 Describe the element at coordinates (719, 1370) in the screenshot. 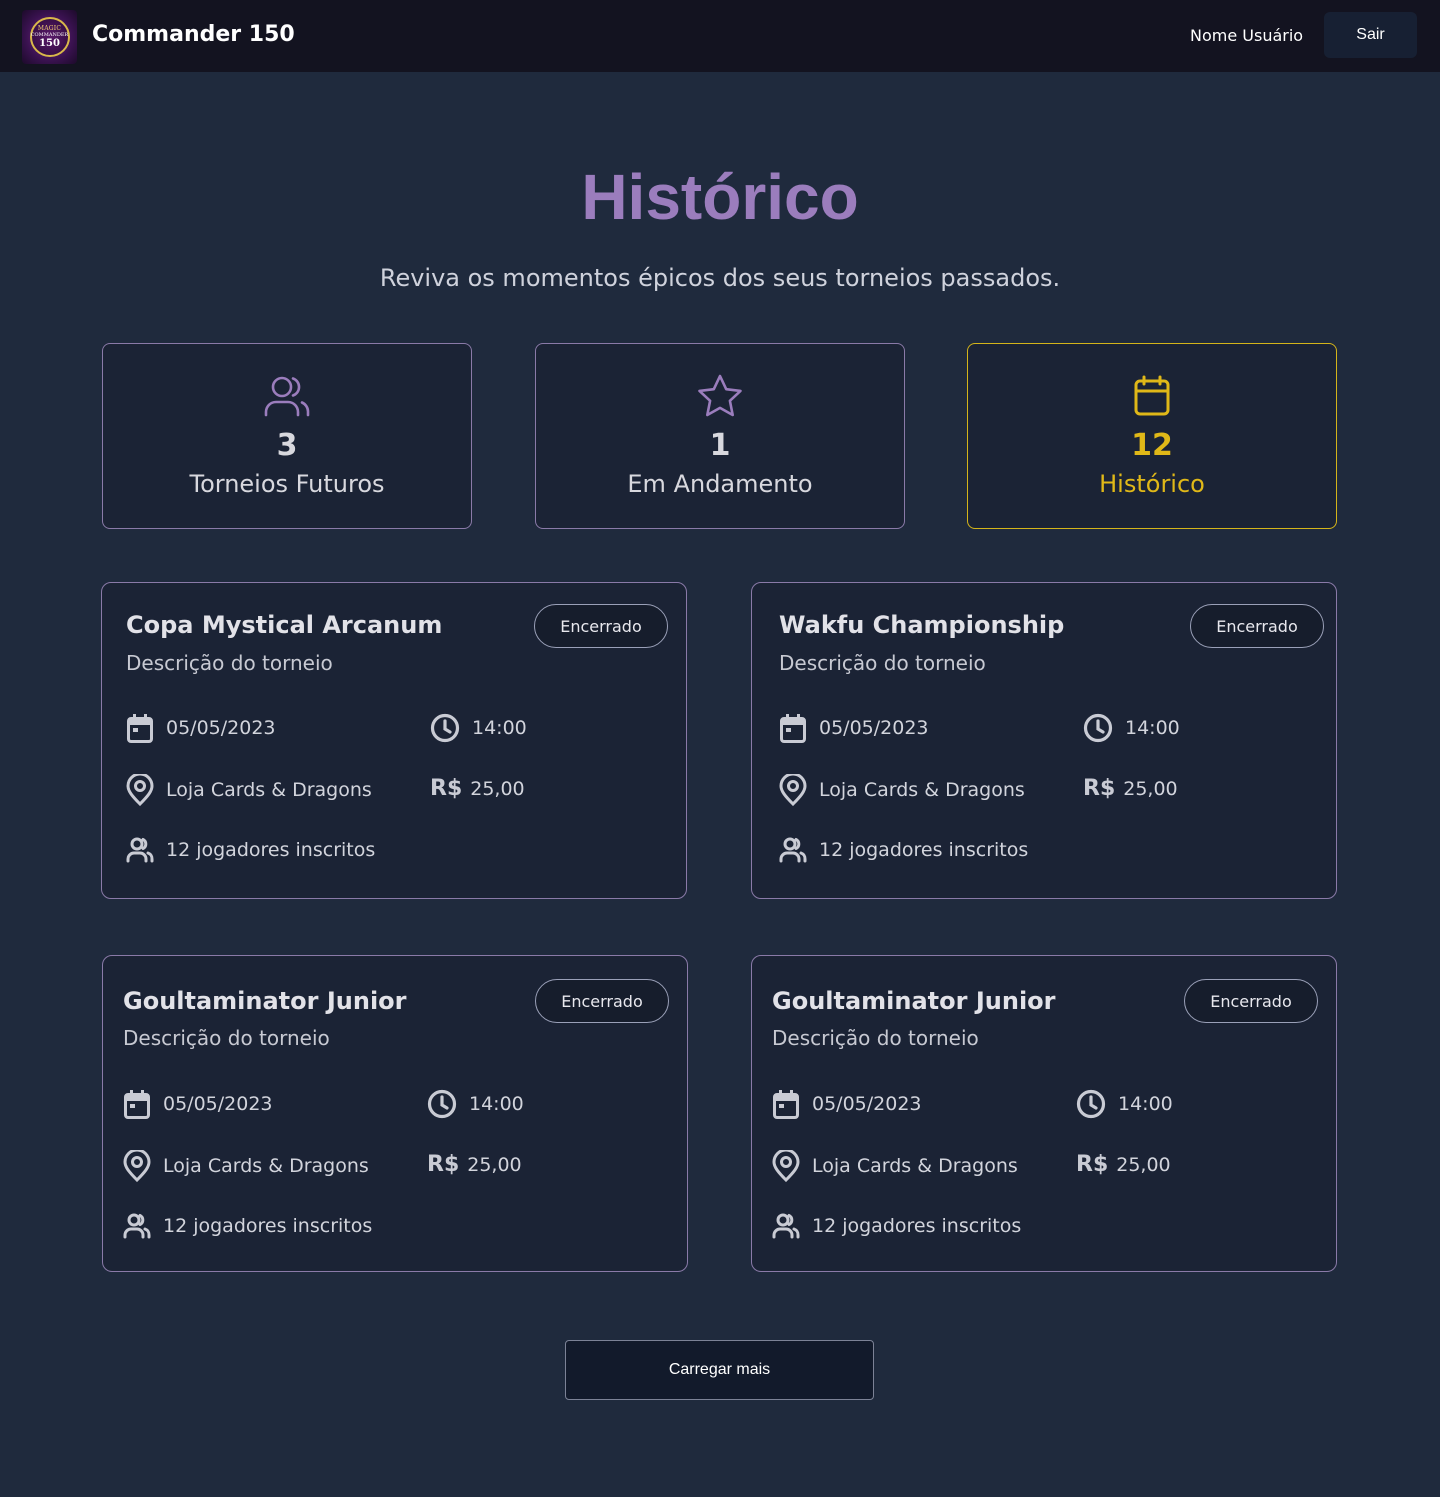

I see `load-more-button: Carregar mais` at that location.